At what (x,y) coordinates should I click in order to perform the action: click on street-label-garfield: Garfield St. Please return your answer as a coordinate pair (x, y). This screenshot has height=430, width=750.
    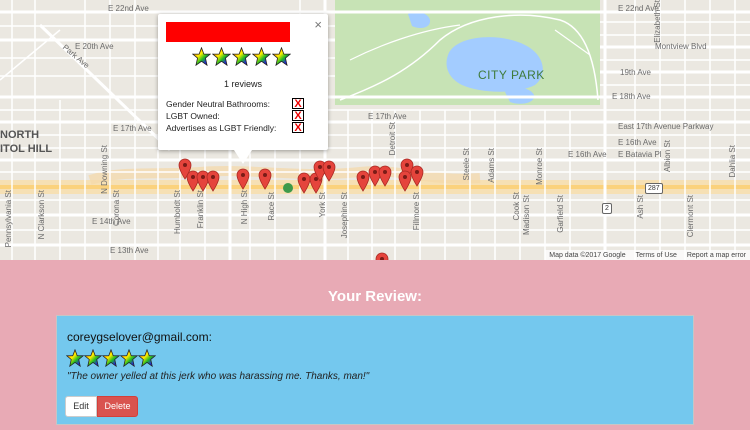
    Looking at the image, I should click on (560, 214).